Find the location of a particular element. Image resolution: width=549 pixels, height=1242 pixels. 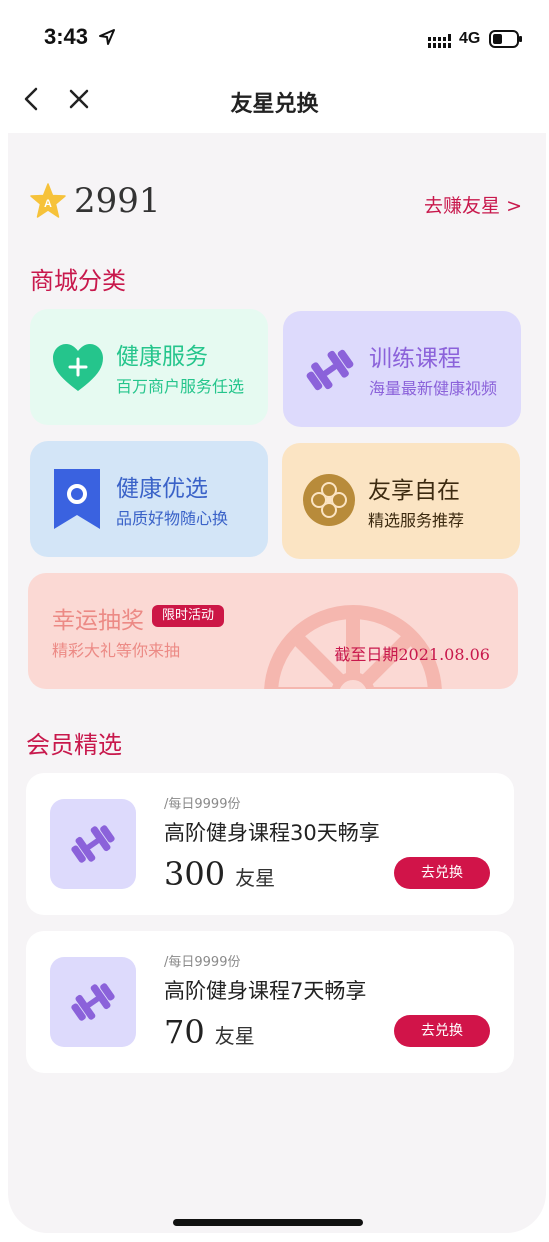

lucky-draw-deadline: 截至日期2021.08.06 is located at coordinates (412, 654).